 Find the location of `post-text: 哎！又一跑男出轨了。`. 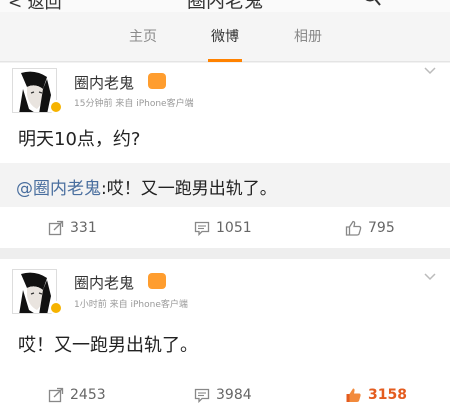

post-text: 哎！又一跑男出轨了。 is located at coordinates (108, 345).